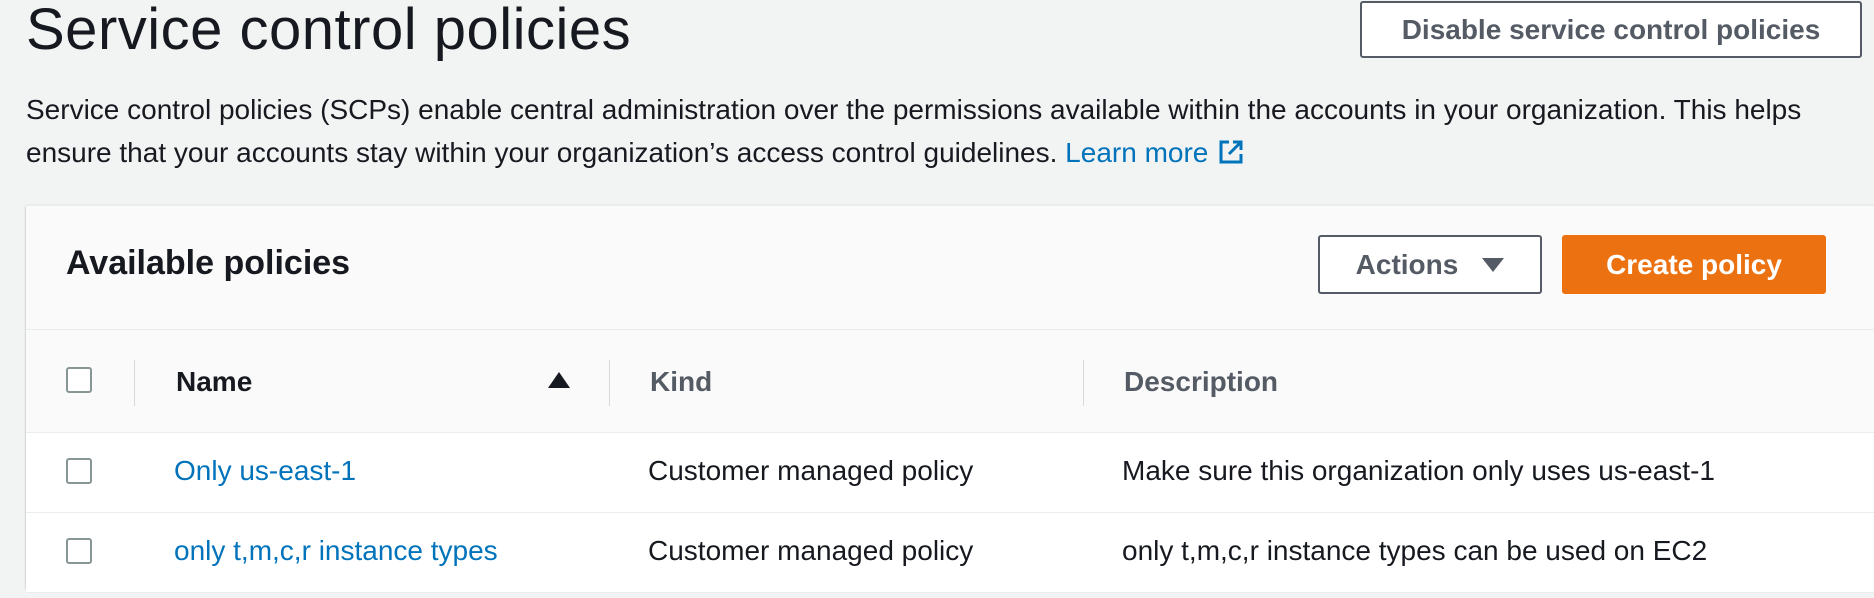  I want to click on create-policy-button: Create policy, so click(1694, 264).